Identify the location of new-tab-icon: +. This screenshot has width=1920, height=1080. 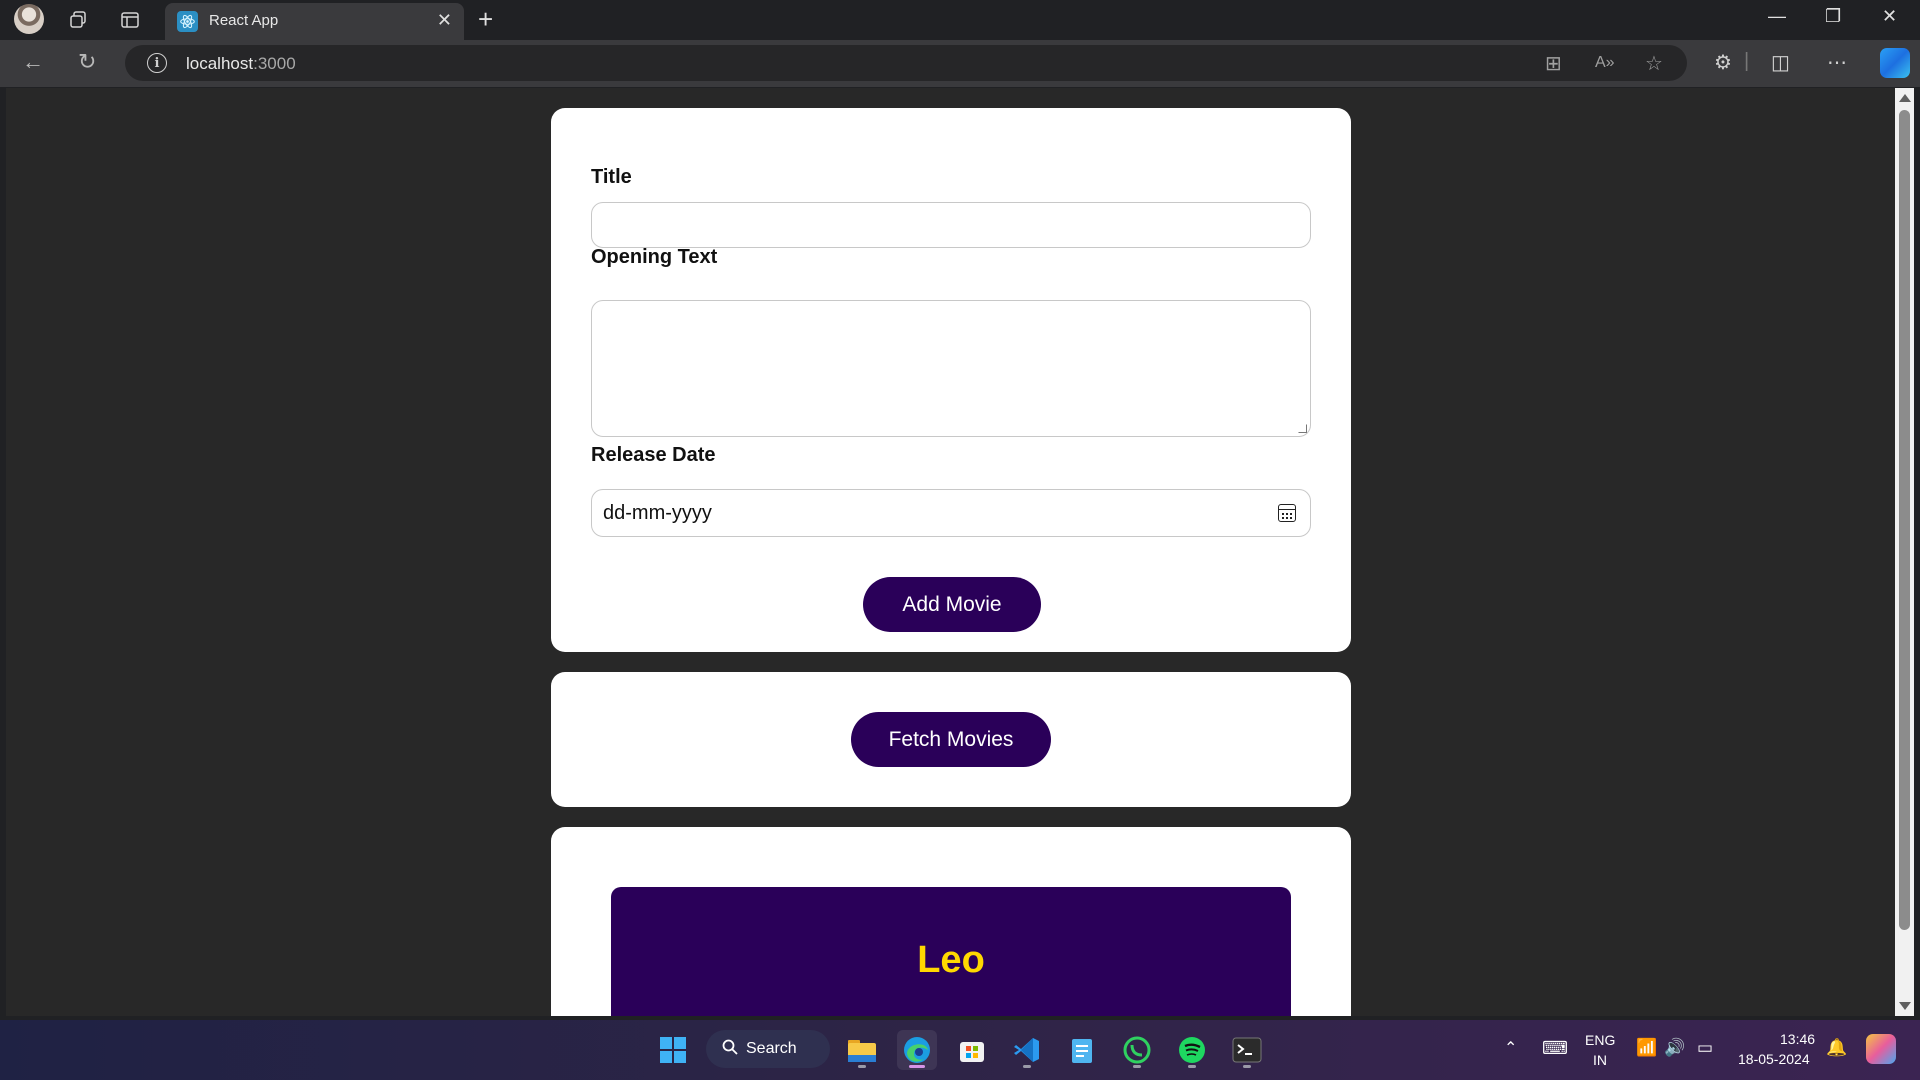
(485, 19).